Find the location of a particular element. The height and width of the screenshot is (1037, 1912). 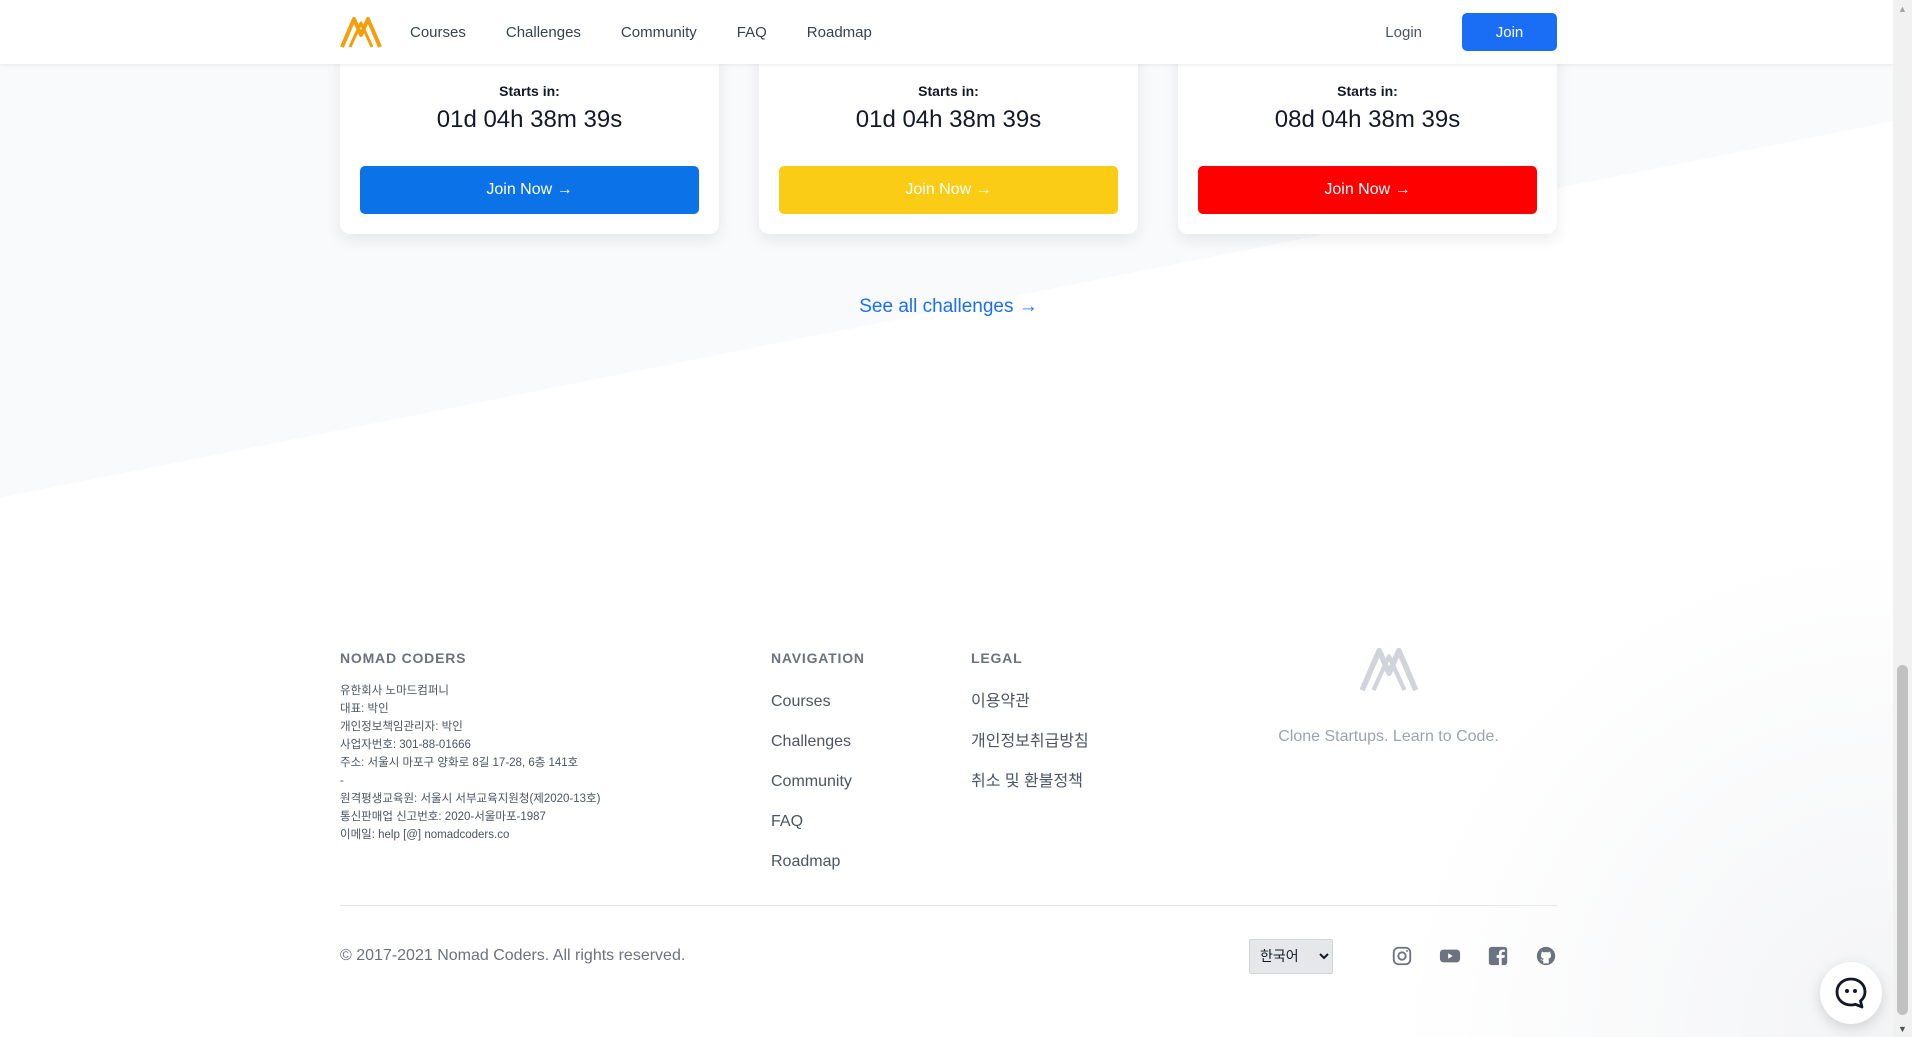

tagline: Clone Startups. Learn to Code. is located at coordinates (1388, 736).